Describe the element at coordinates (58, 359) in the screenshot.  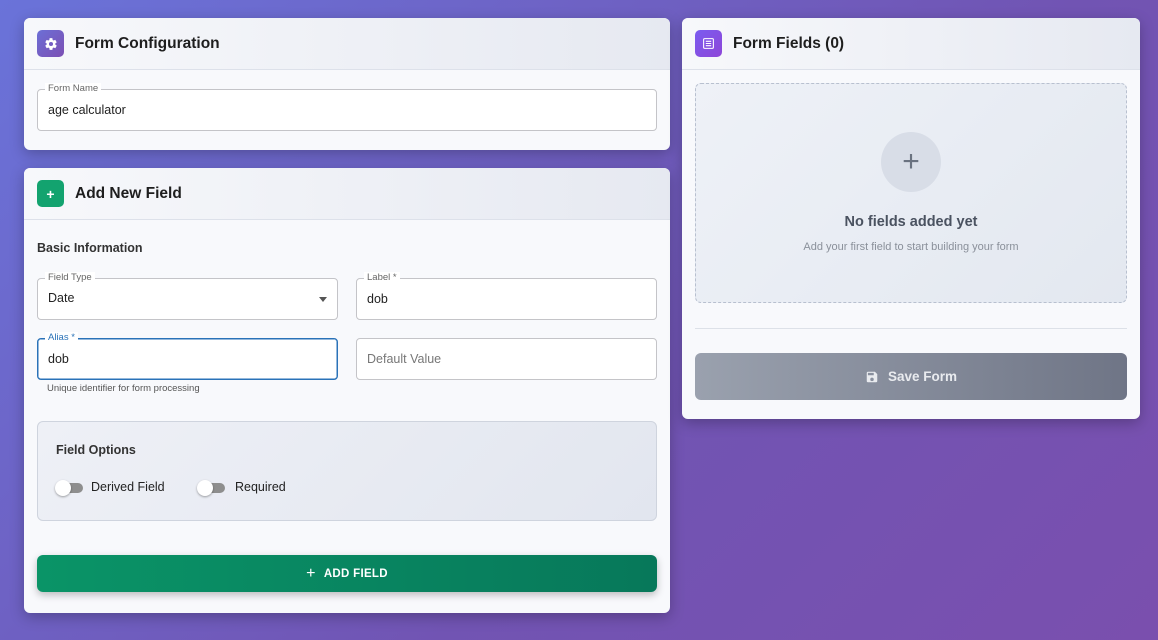
I see `alias-field-value: dob` at that location.